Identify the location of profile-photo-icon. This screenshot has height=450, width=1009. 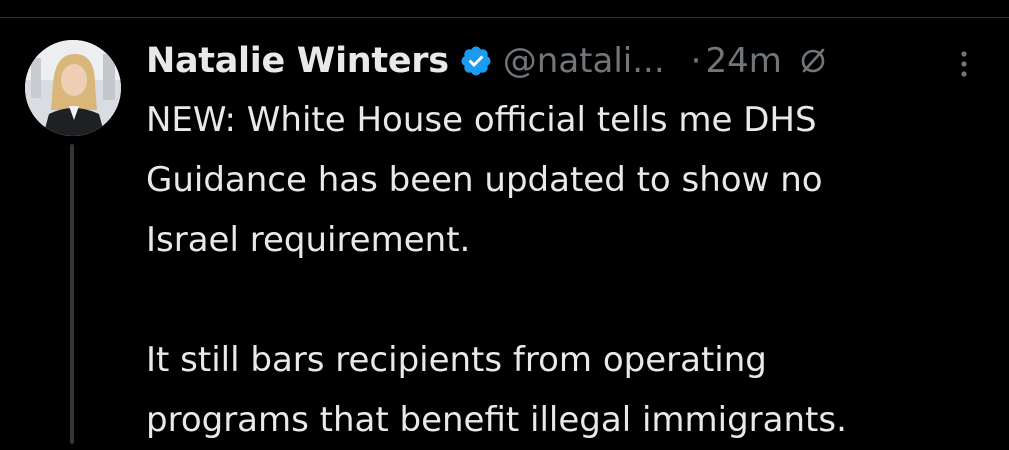
(73, 88).